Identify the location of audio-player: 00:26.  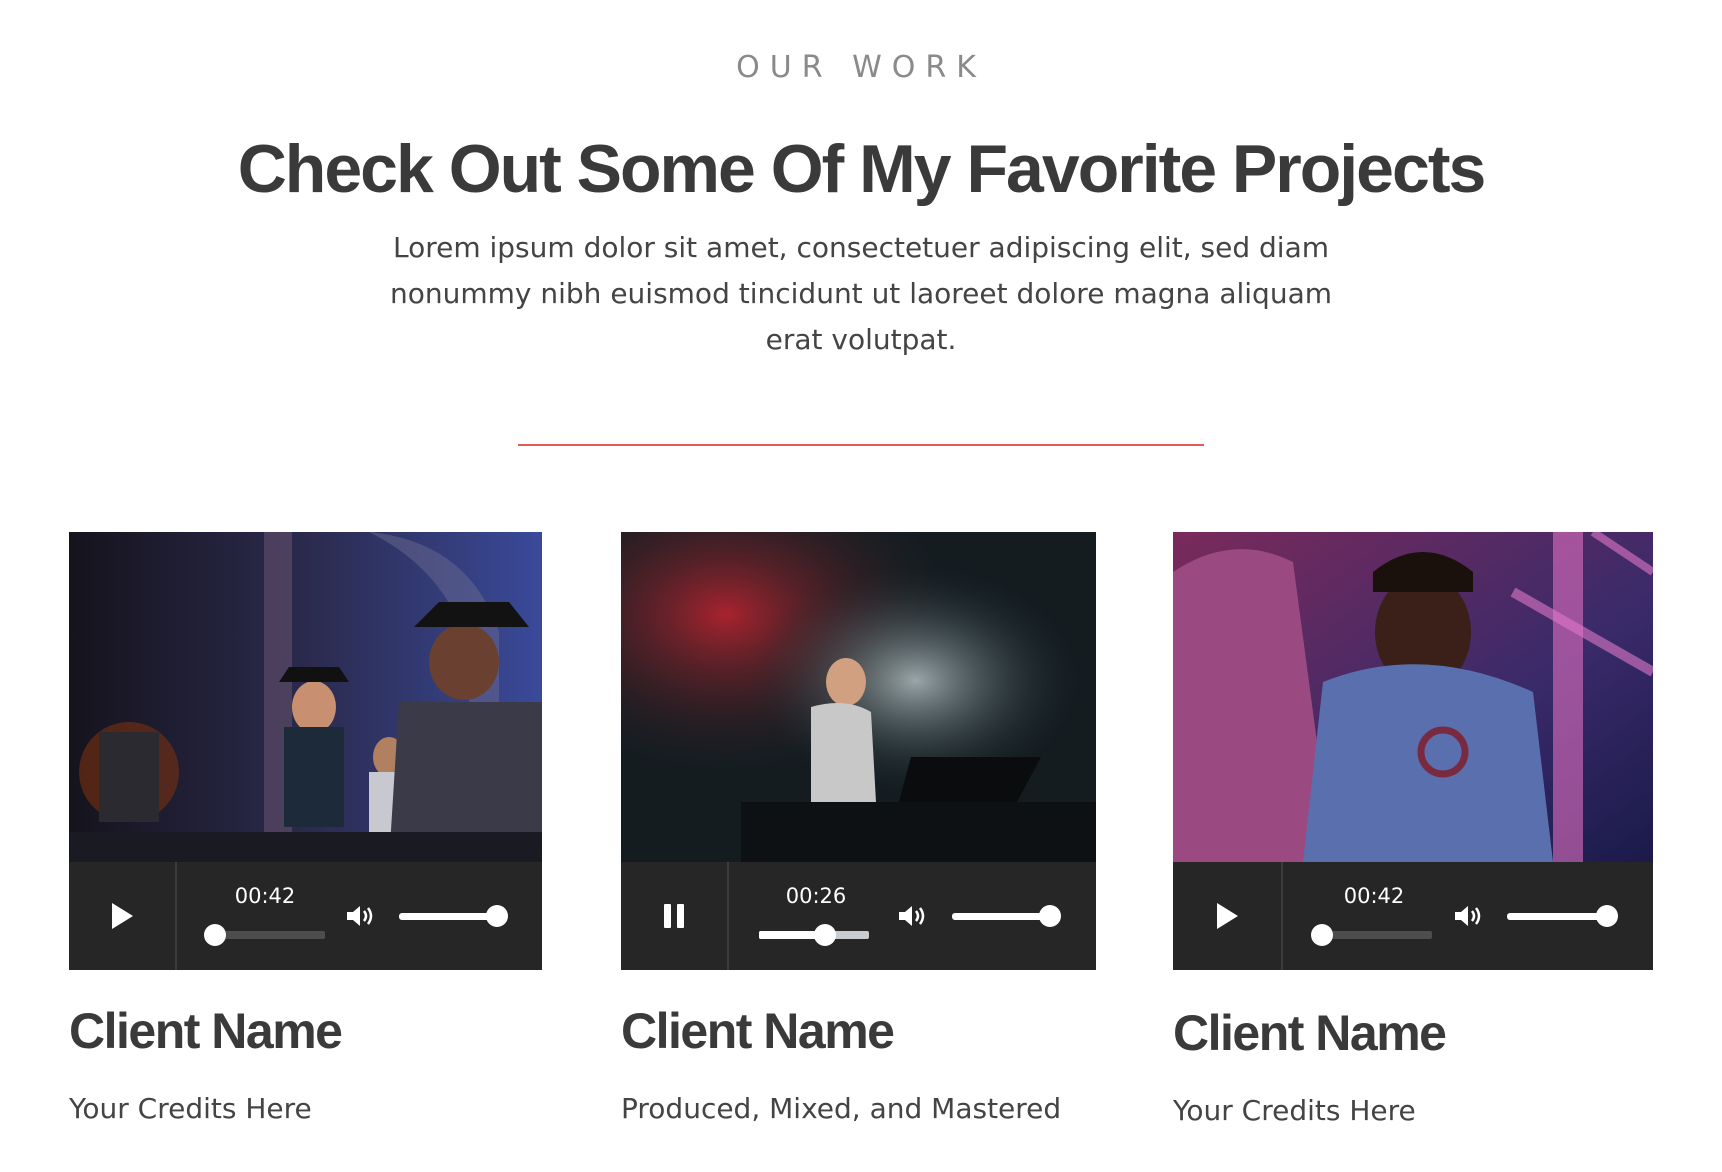
(858, 916).